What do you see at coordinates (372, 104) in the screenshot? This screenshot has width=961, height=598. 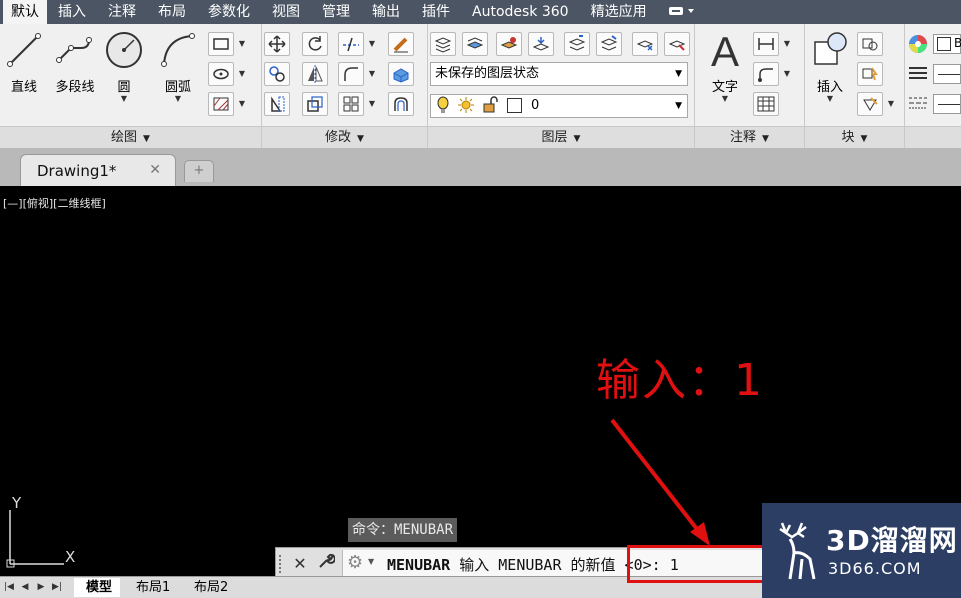 I see `array-dropdown-icon: ▼` at bounding box center [372, 104].